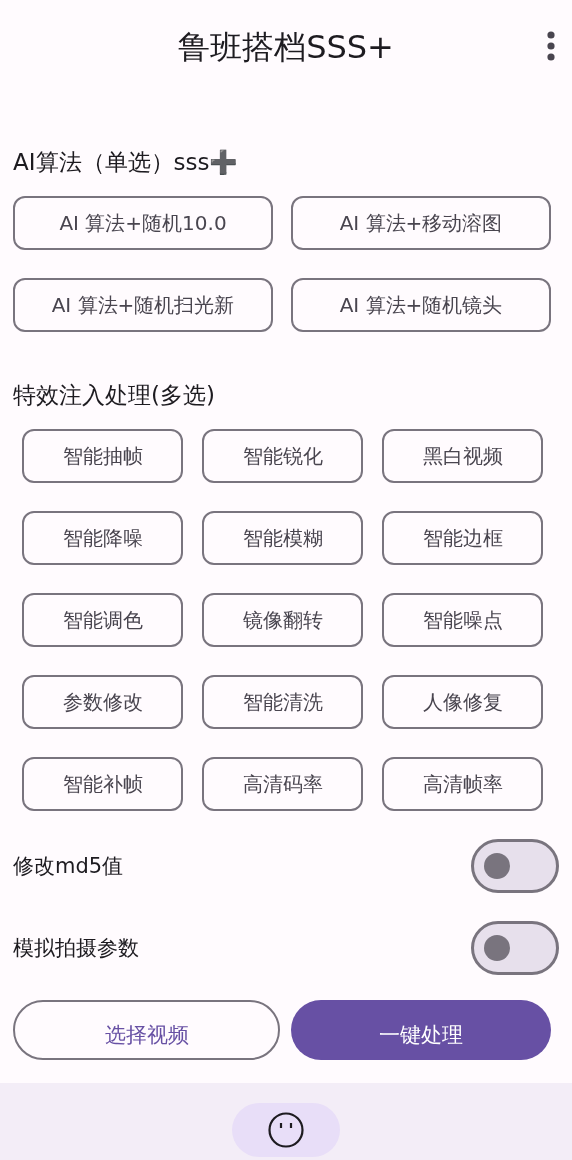 The image size is (572, 1160). I want to click on effect-option: 人像修复, so click(462, 702).